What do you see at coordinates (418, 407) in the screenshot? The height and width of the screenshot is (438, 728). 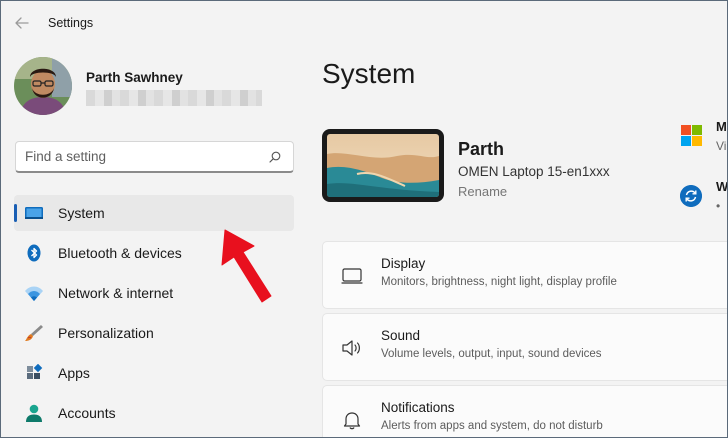 I see `card-title: Notifications` at bounding box center [418, 407].